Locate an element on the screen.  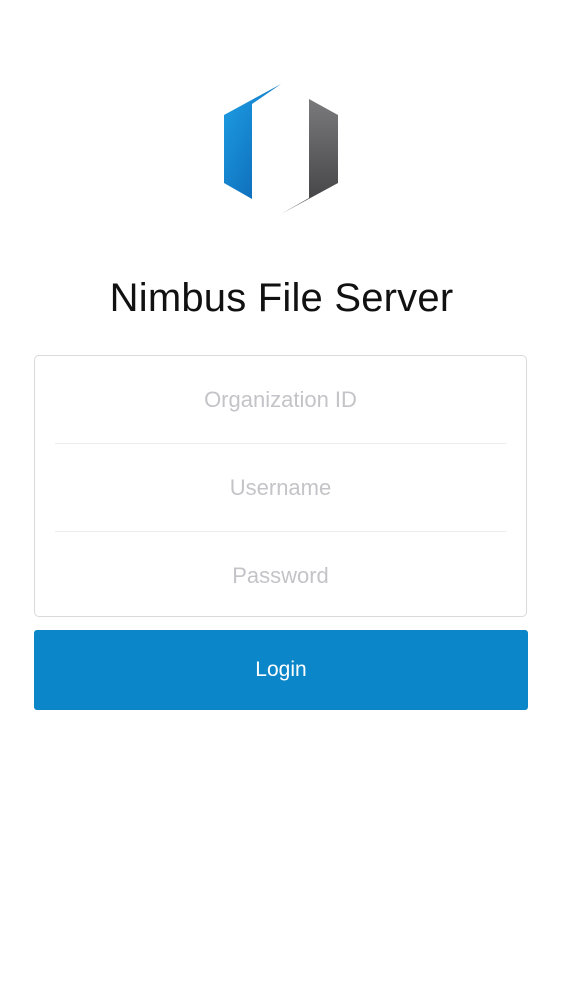
username-input is located at coordinates (280, 487).